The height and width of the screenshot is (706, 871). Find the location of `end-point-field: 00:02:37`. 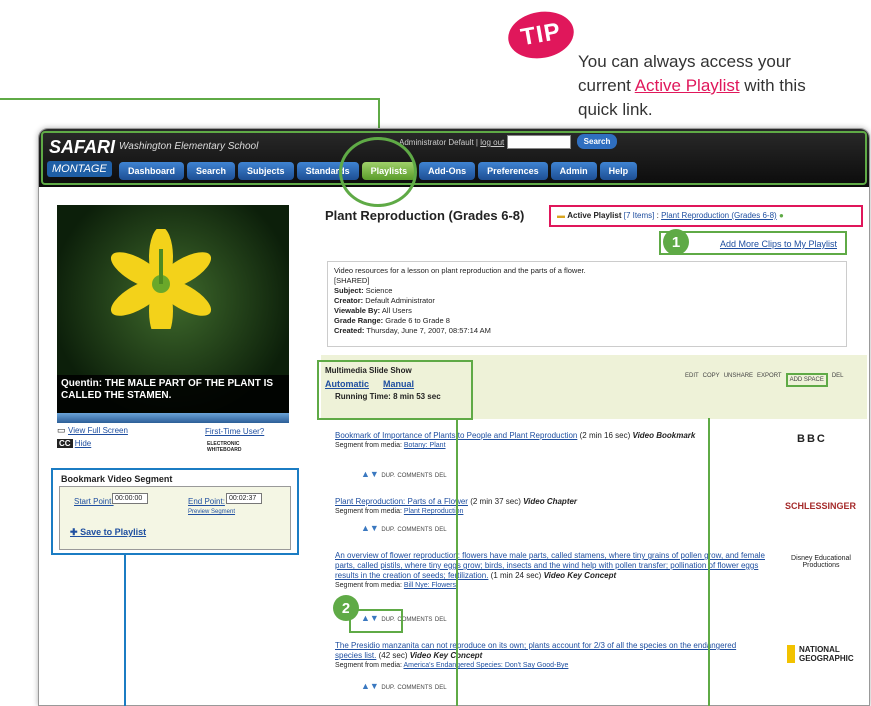

end-point-field: 00:02:37 is located at coordinates (244, 498).